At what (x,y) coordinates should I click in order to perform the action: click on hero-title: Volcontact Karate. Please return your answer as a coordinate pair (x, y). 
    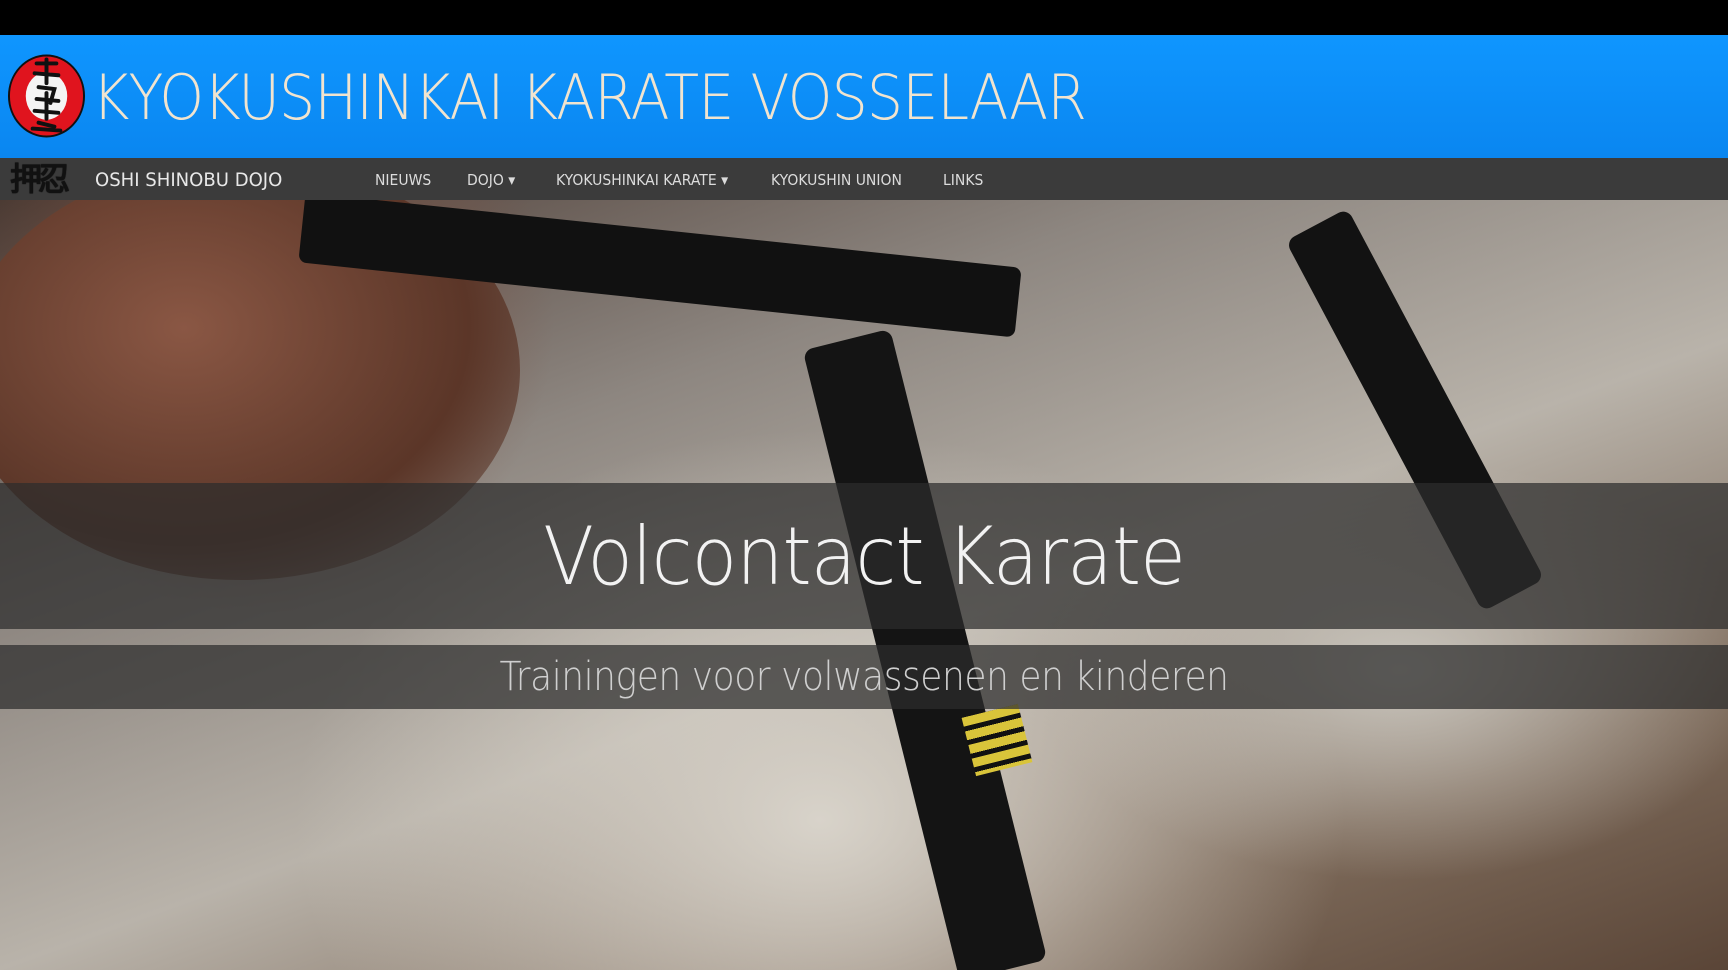
    Looking at the image, I should click on (864, 556).